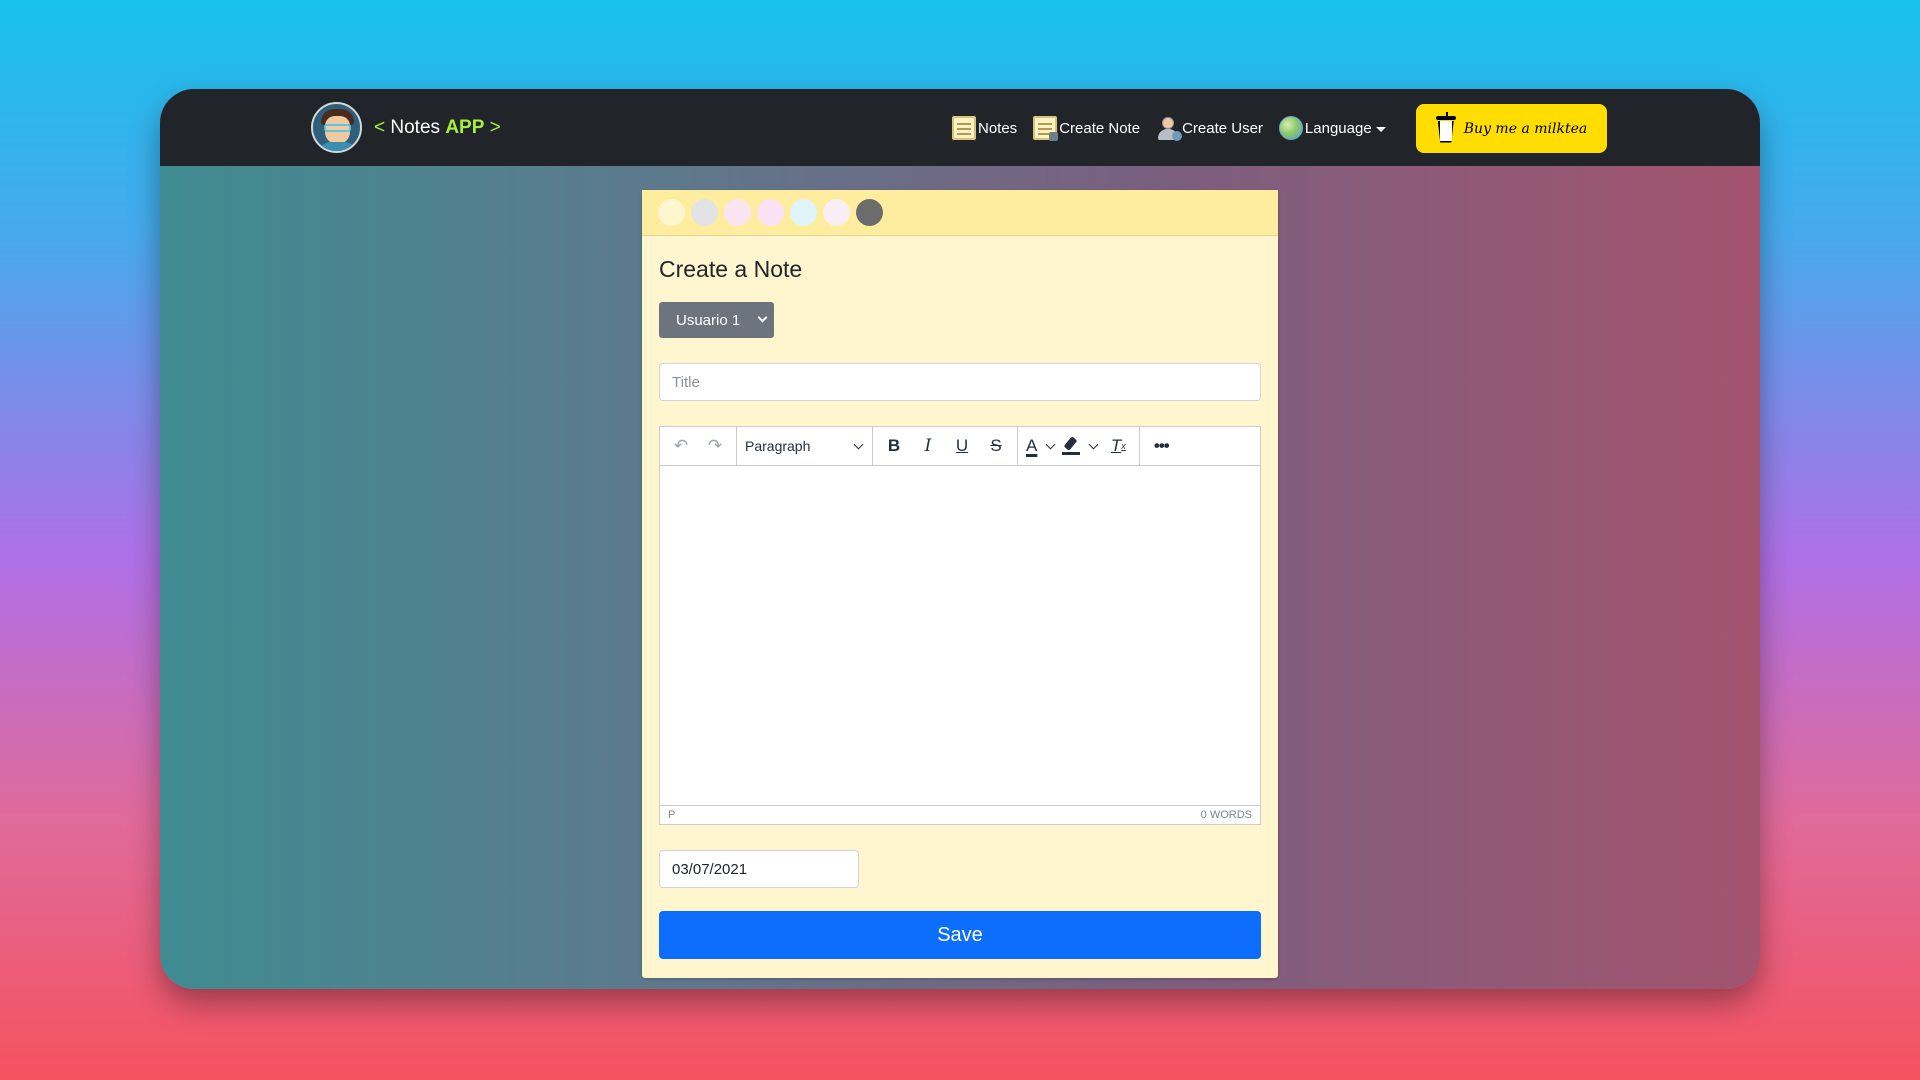  What do you see at coordinates (704, 212) in the screenshot?
I see `color-swatch-gray` at bounding box center [704, 212].